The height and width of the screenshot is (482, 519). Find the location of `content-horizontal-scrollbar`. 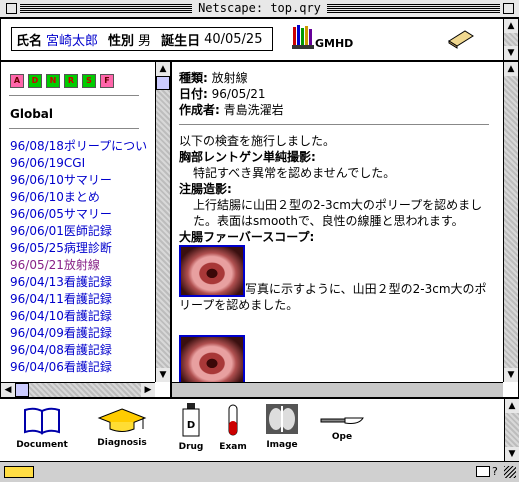

content-horizontal-scrollbar is located at coordinates (337, 389).